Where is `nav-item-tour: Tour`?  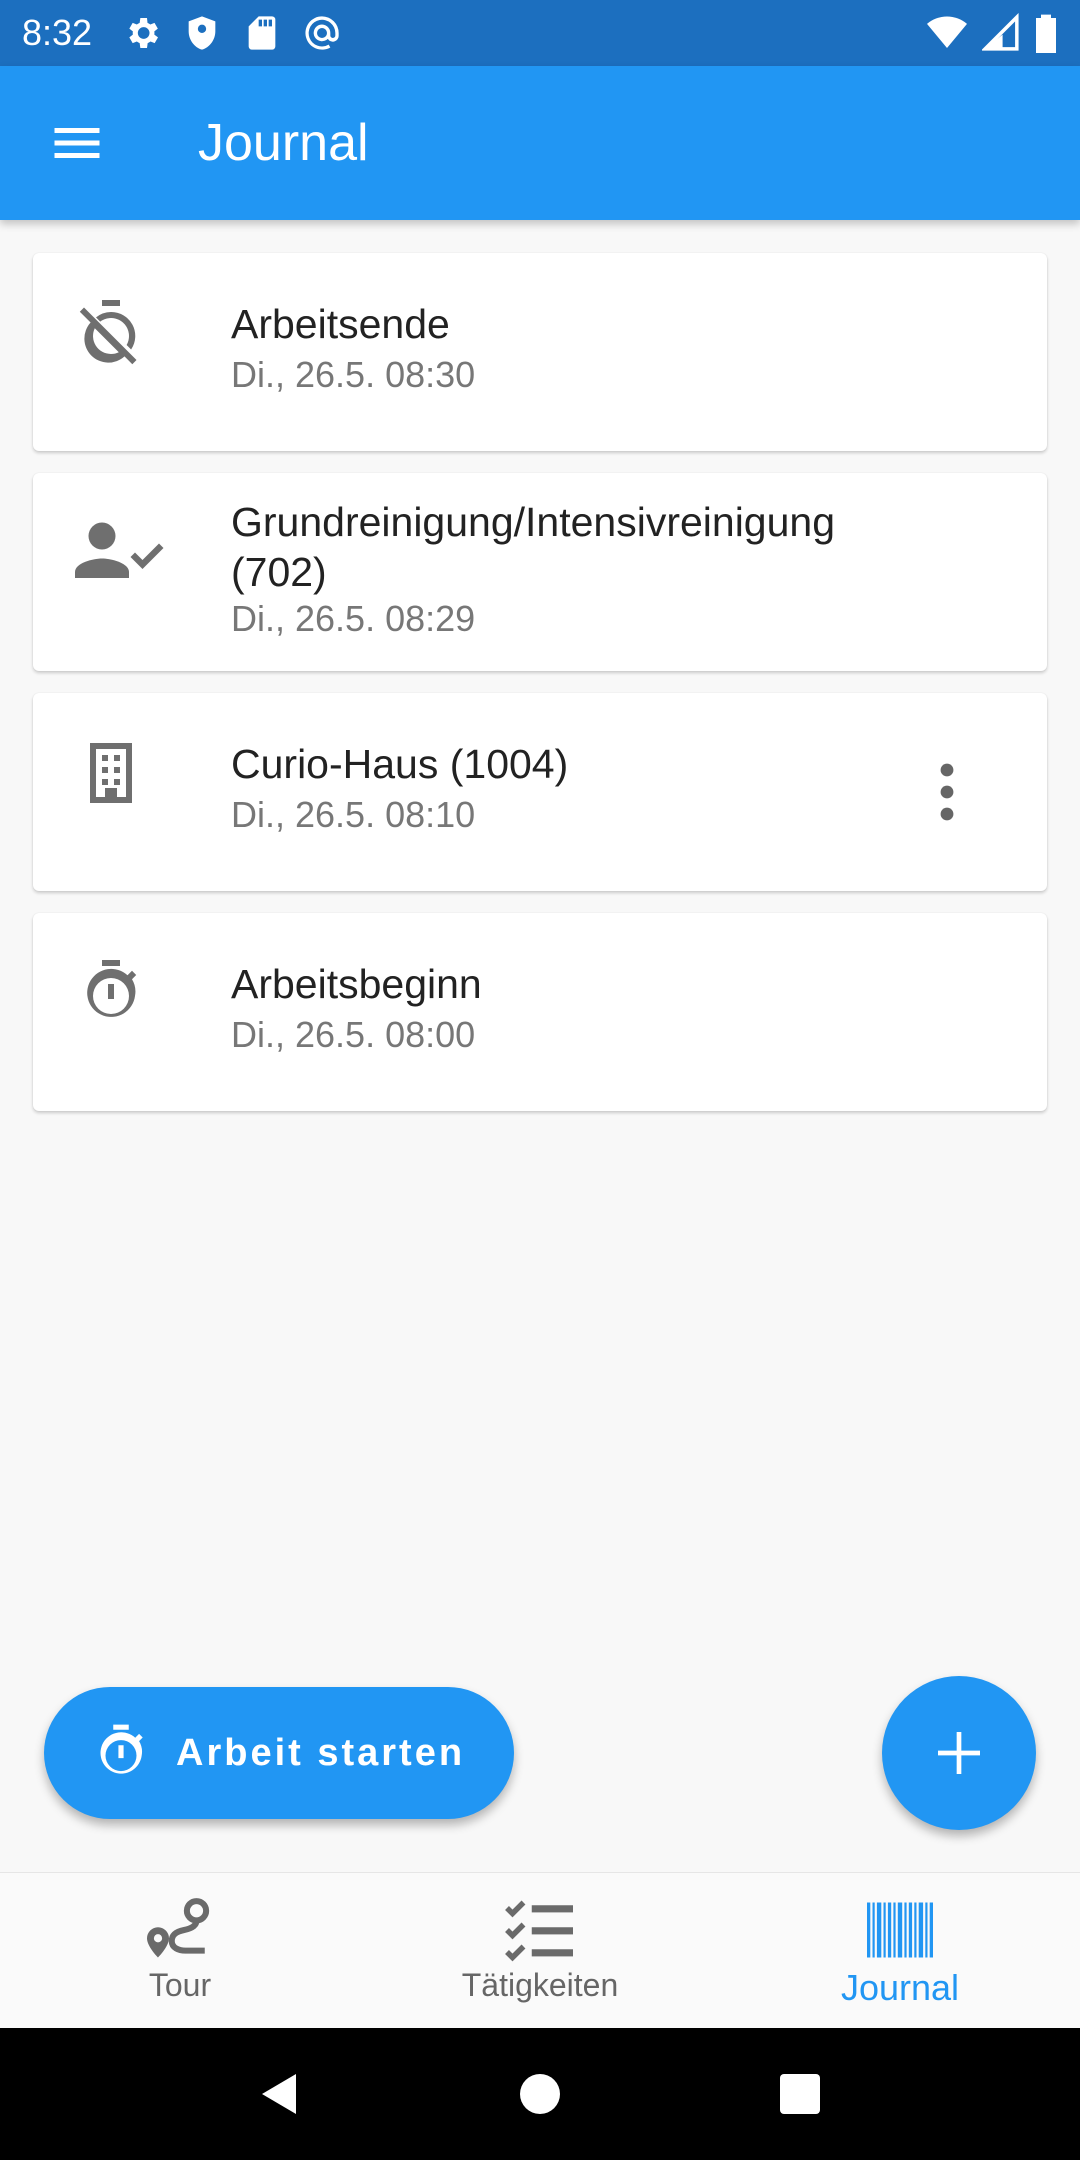
nav-item-tour: Tour is located at coordinates (180, 1950).